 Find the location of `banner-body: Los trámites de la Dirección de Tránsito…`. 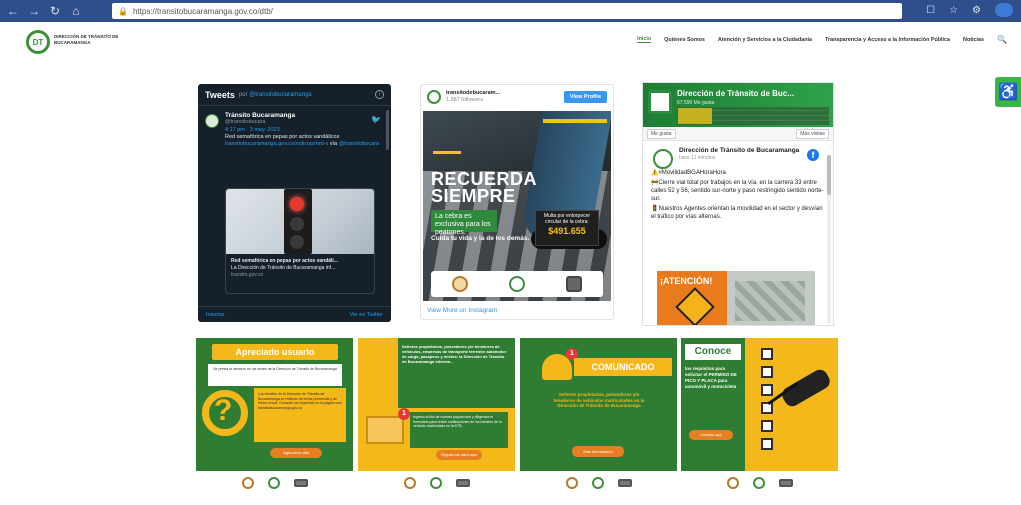

banner-body: Los trámites de la Dirección de Tránsito… is located at coordinates (300, 415).